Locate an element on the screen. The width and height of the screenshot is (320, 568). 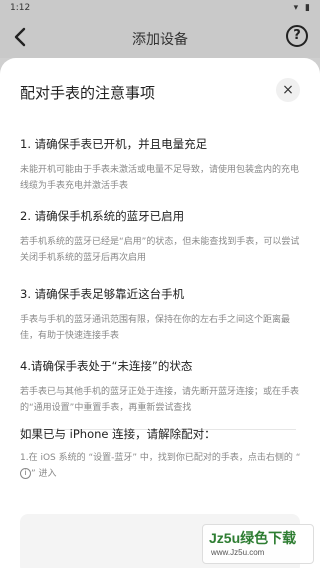
title-bar: 添加设备 ? is located at coordinates (160, 38).